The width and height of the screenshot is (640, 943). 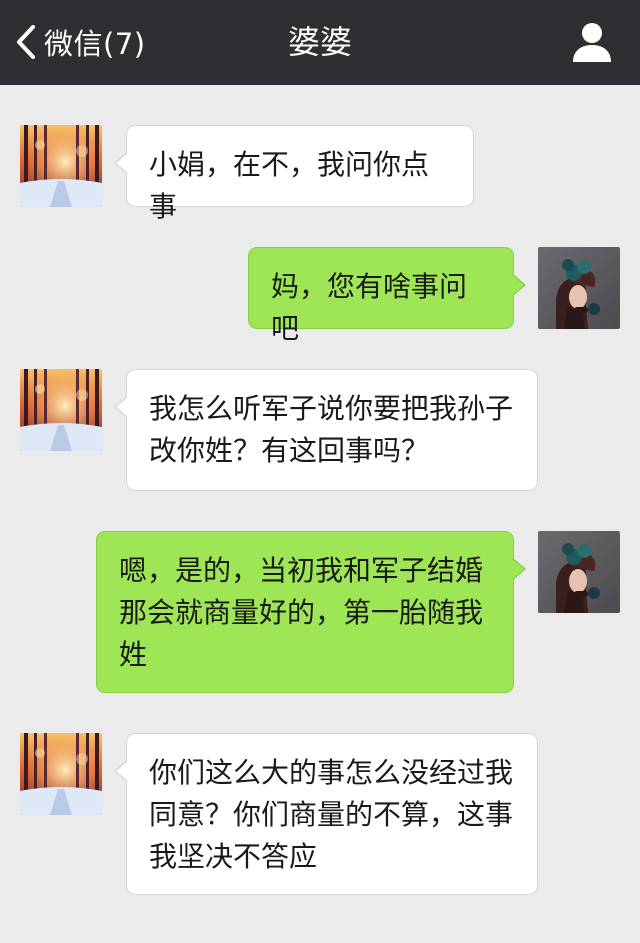 I want to click on message-text: 嗯，是的，当初我和军子结婚那会就商量好的，第一胎随我姓, so click(x=301, y=612).